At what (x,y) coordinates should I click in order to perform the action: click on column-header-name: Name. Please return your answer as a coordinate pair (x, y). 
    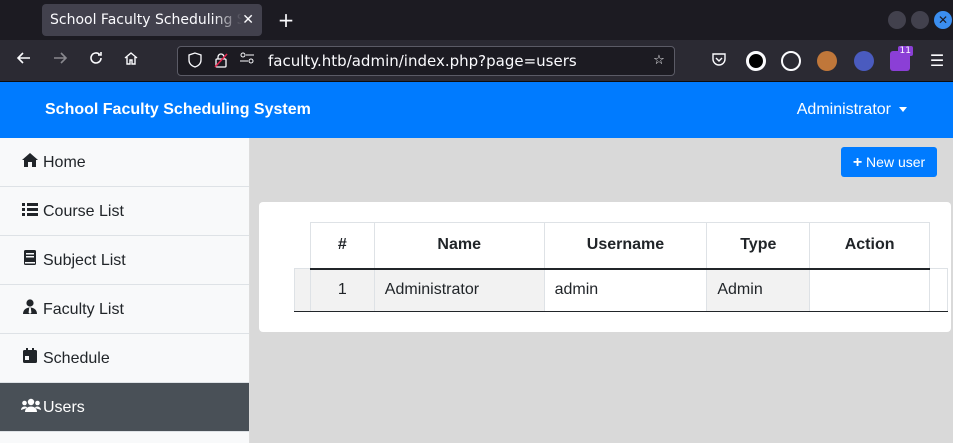
    Looking at the image, I should click on (459, 246).